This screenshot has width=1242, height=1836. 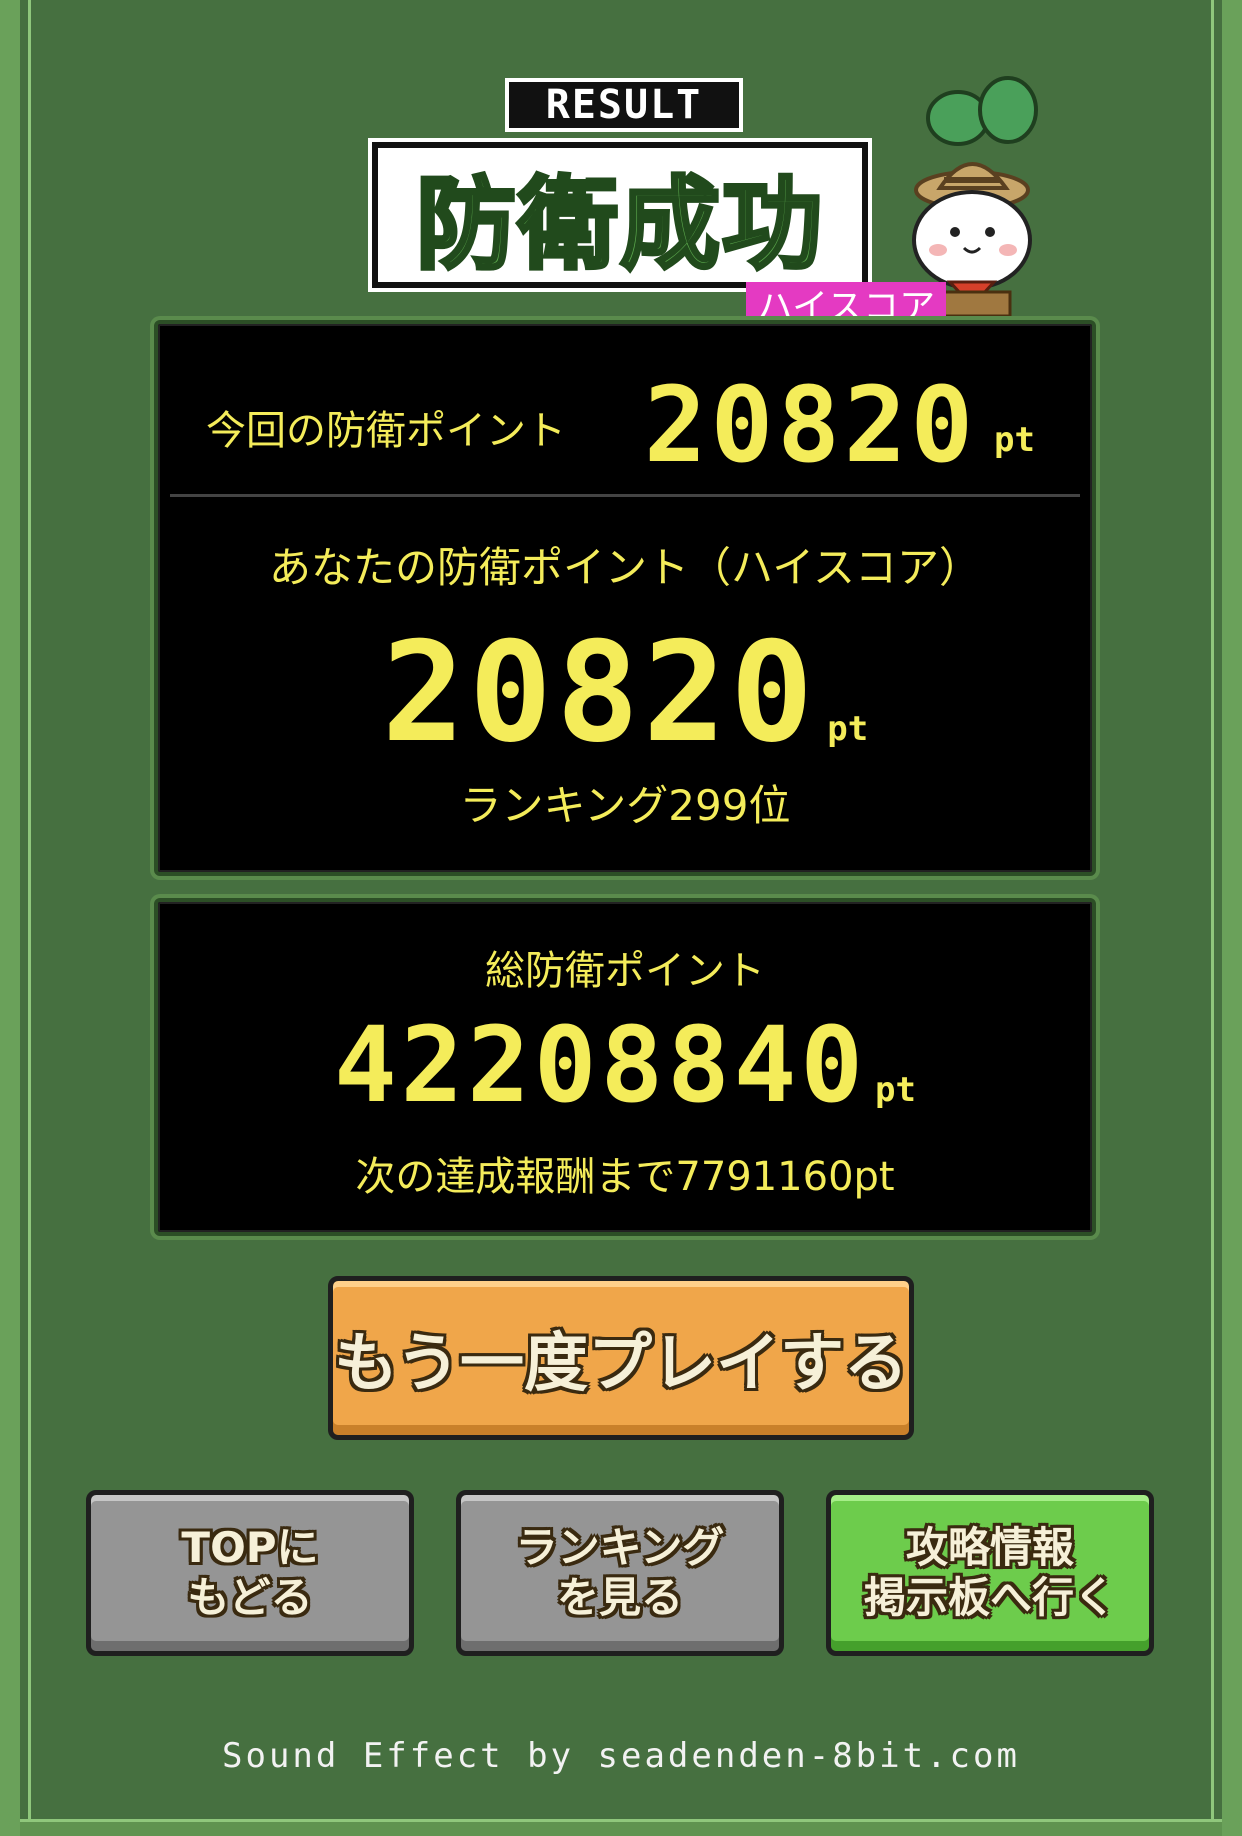 What do you see at coordinates (625, 971) in the screenshot?
I see `total-label: 総防衛ポイント` at bounding box center [625, 971].